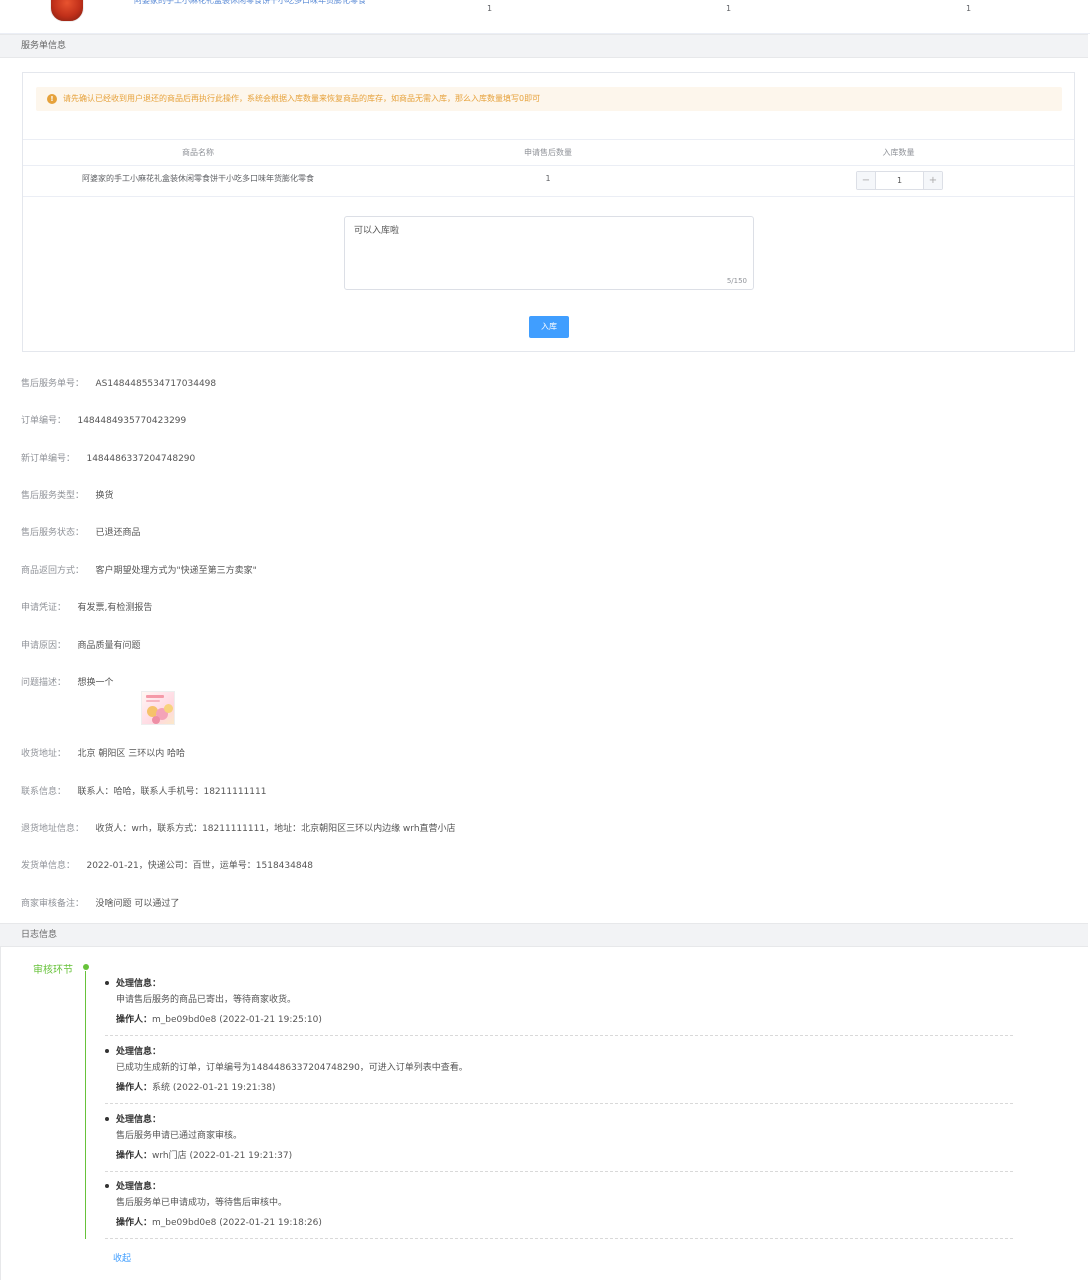 This screenshot has width=1090, height=1280. I want to click on detail-value: 联系人：哈哈，联系人手机号：18211111111, so click(172, 792).